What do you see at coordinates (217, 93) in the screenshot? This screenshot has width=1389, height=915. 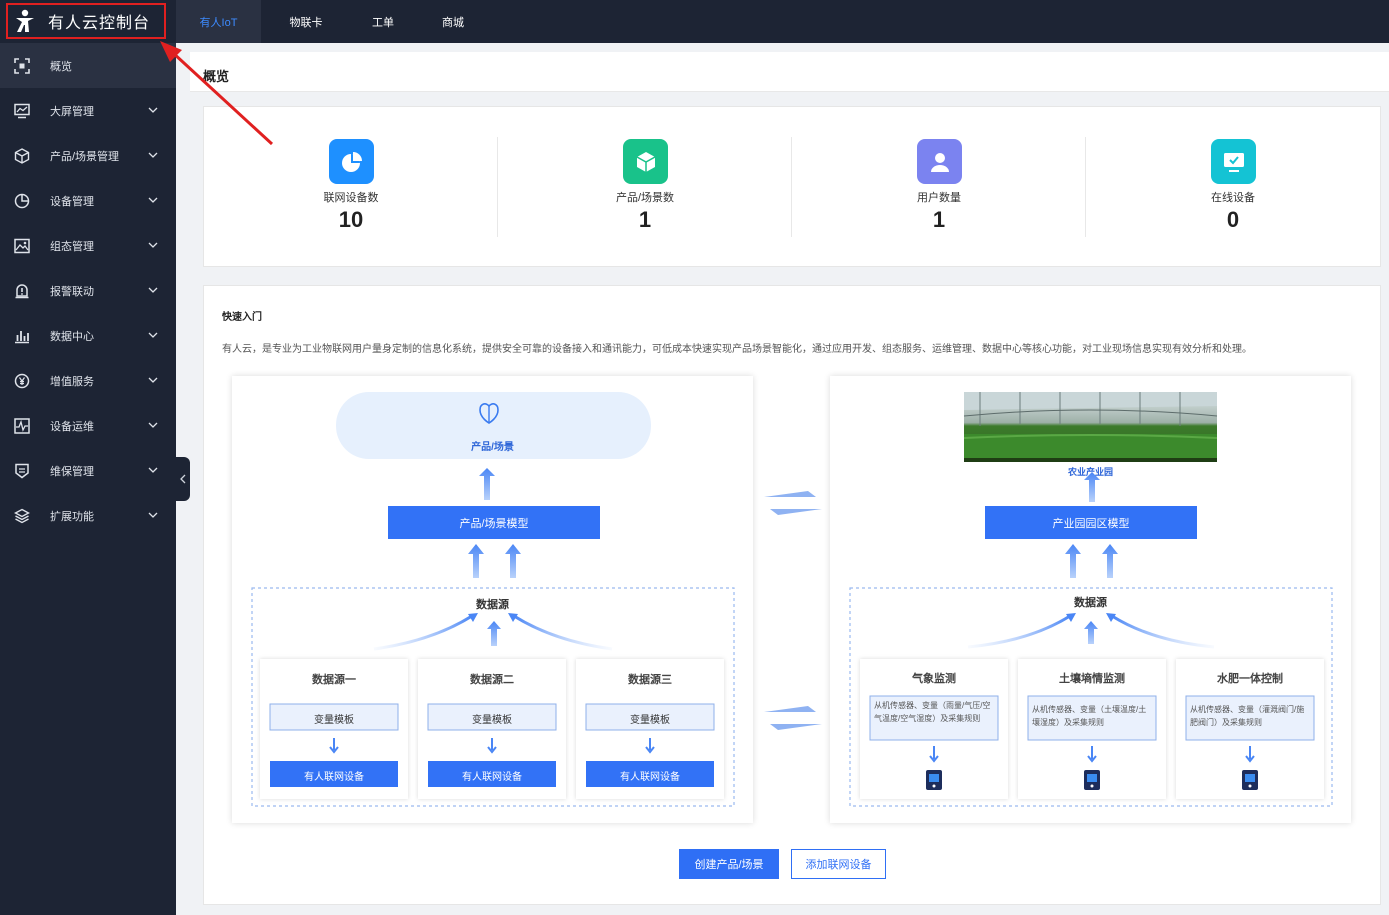 I see `annotation-arrow-icon` at bounding box center [217, 93].